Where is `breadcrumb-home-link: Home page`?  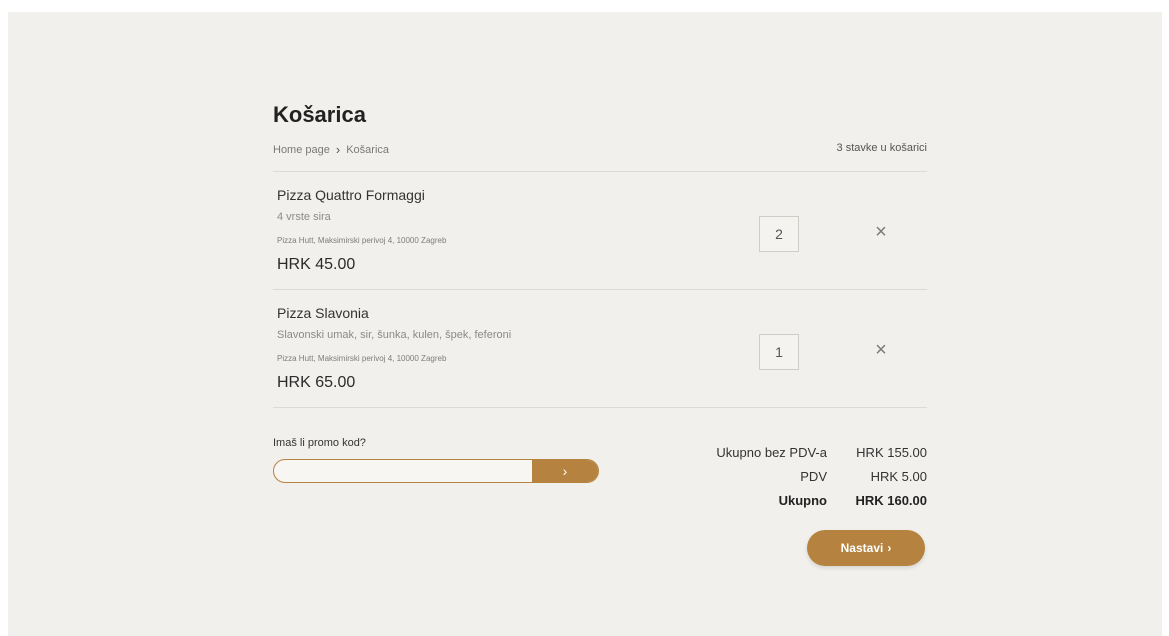
breadcrumb-home-link: Home page is located at coordinates (301, 150).